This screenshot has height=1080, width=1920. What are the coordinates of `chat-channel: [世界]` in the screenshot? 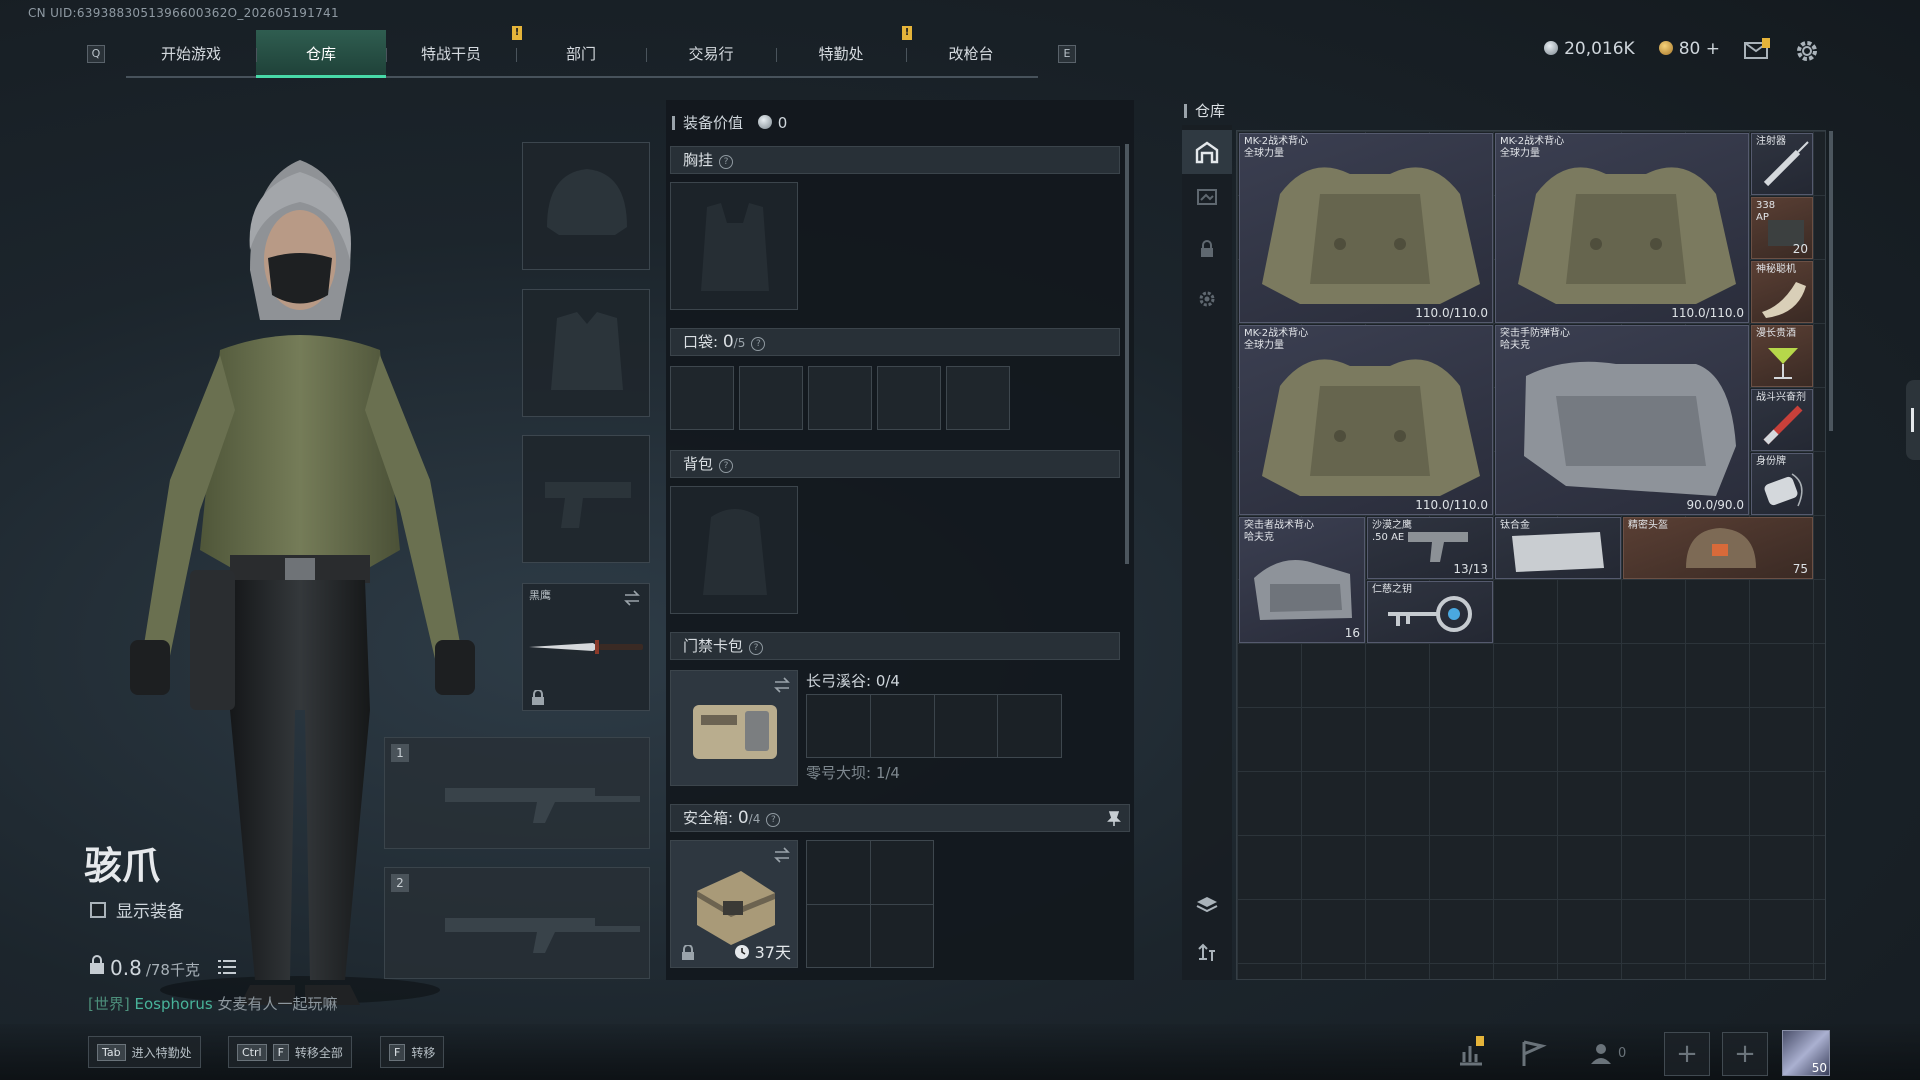 It's located at (109, 1004).